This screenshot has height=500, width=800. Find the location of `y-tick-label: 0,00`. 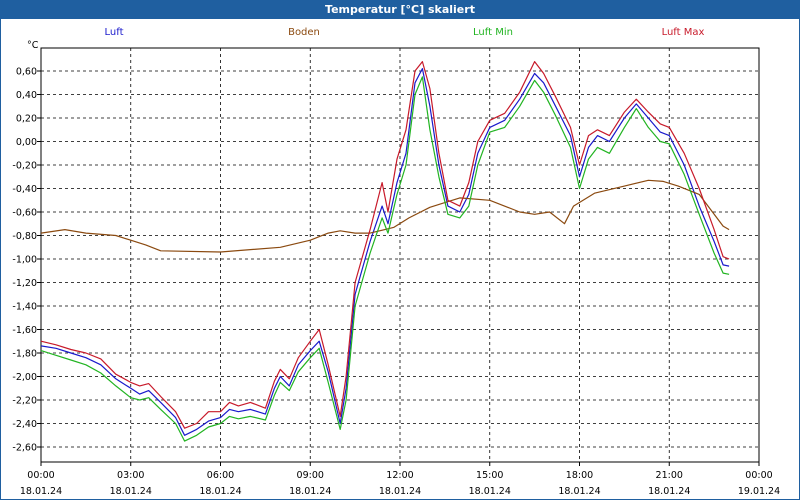

y-tick-label: 0,00 is located at coordinates (26, 142).